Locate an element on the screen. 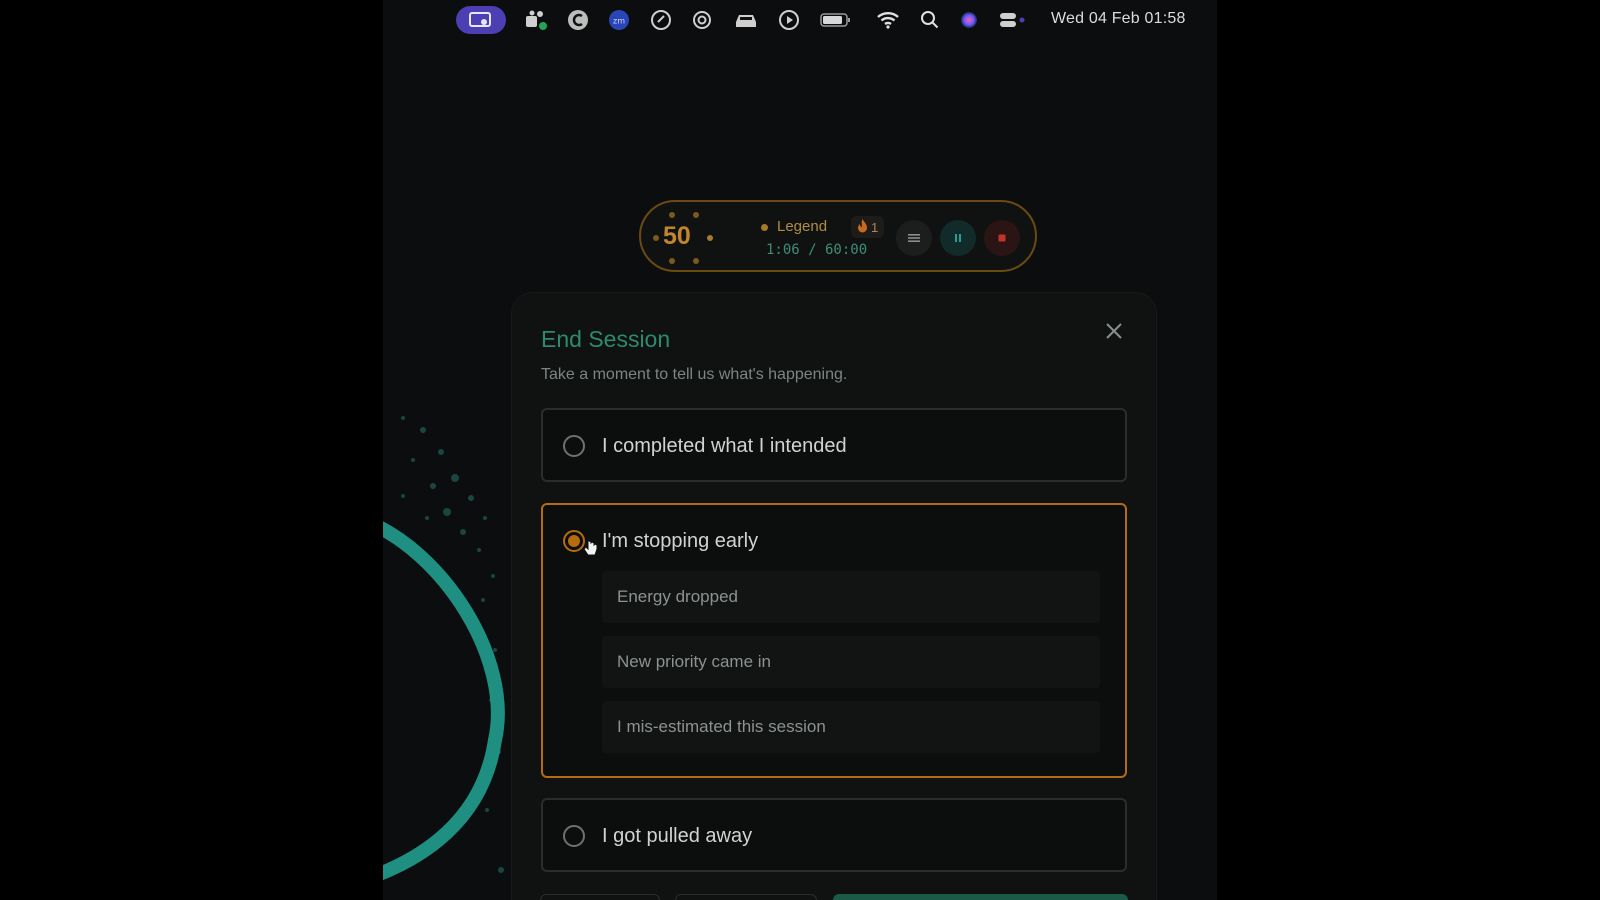 This screenshot has height=900, width=1600. menu-bar: zm Wed 04 Feb 01:58 is located at coordinates (800, 20).